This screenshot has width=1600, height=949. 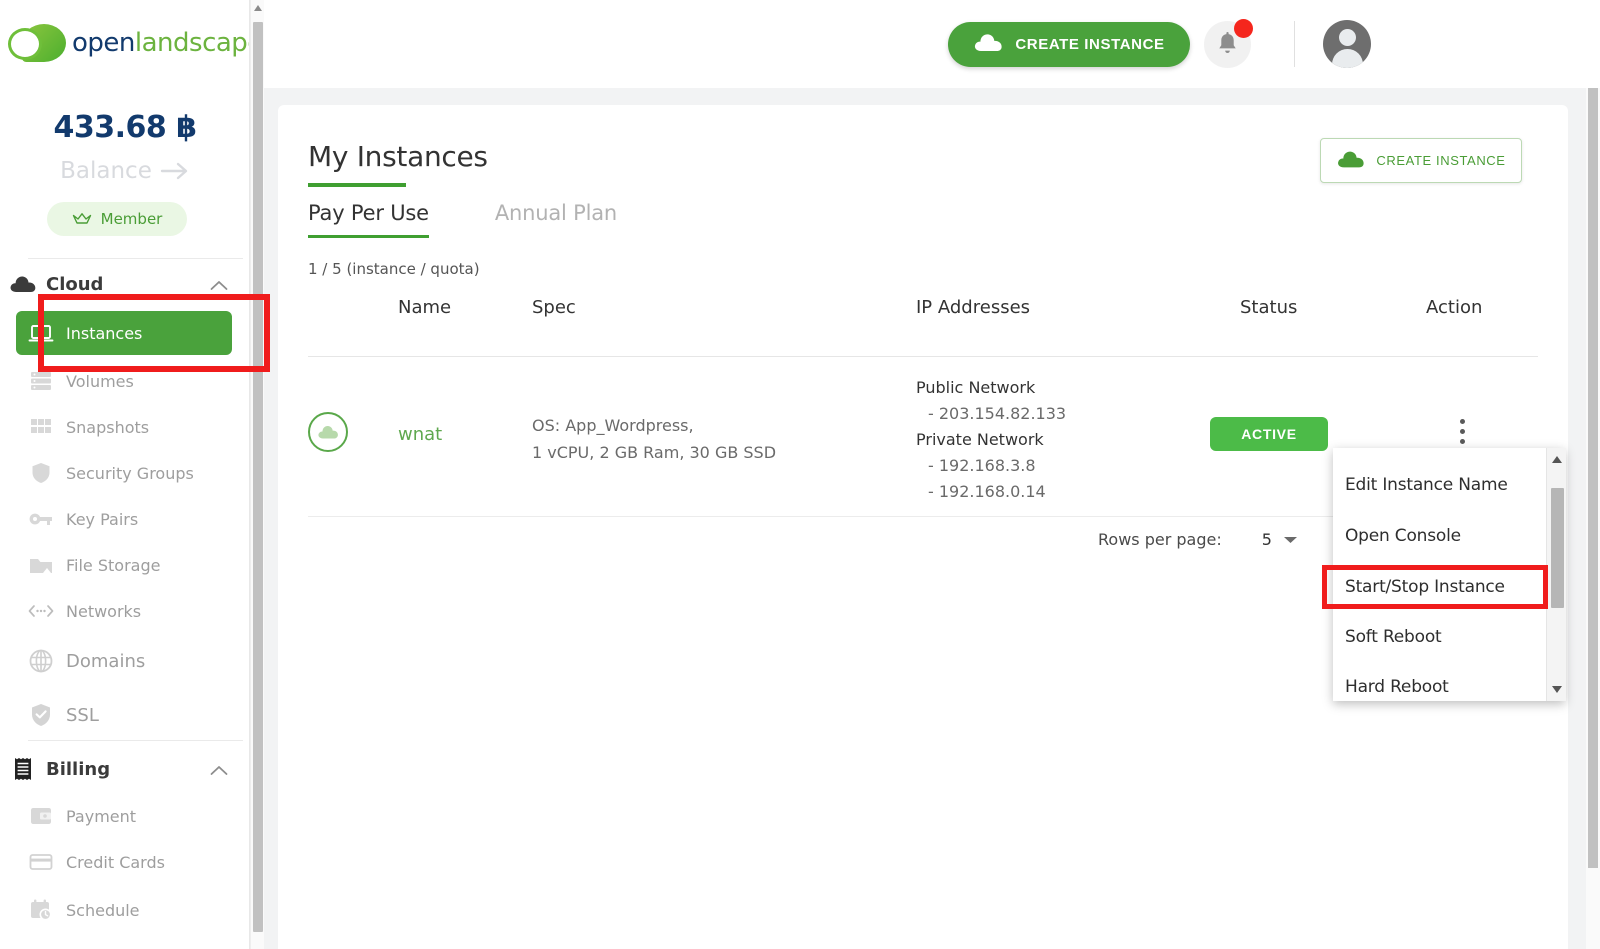 What do you see at coordinates (1290, 539) in the screenshot?
I see `chevron-down-icon` at bounding box center [1290, 539].